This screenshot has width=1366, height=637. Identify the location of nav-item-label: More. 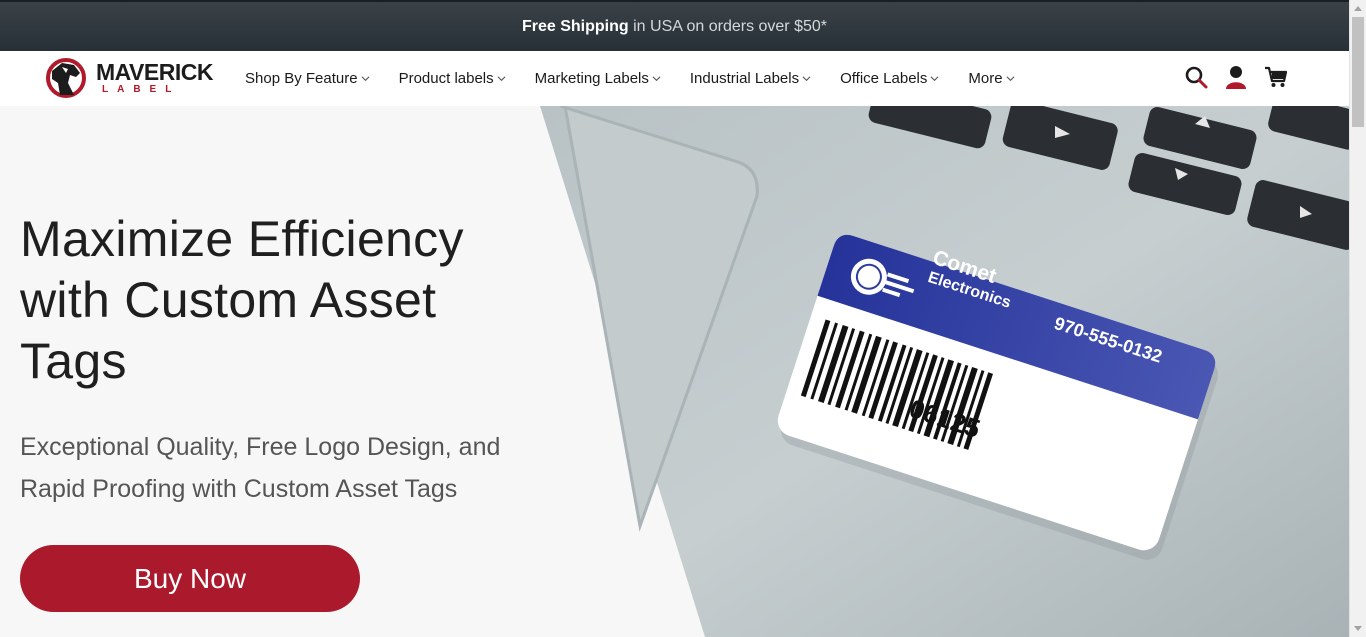
(985, 78).